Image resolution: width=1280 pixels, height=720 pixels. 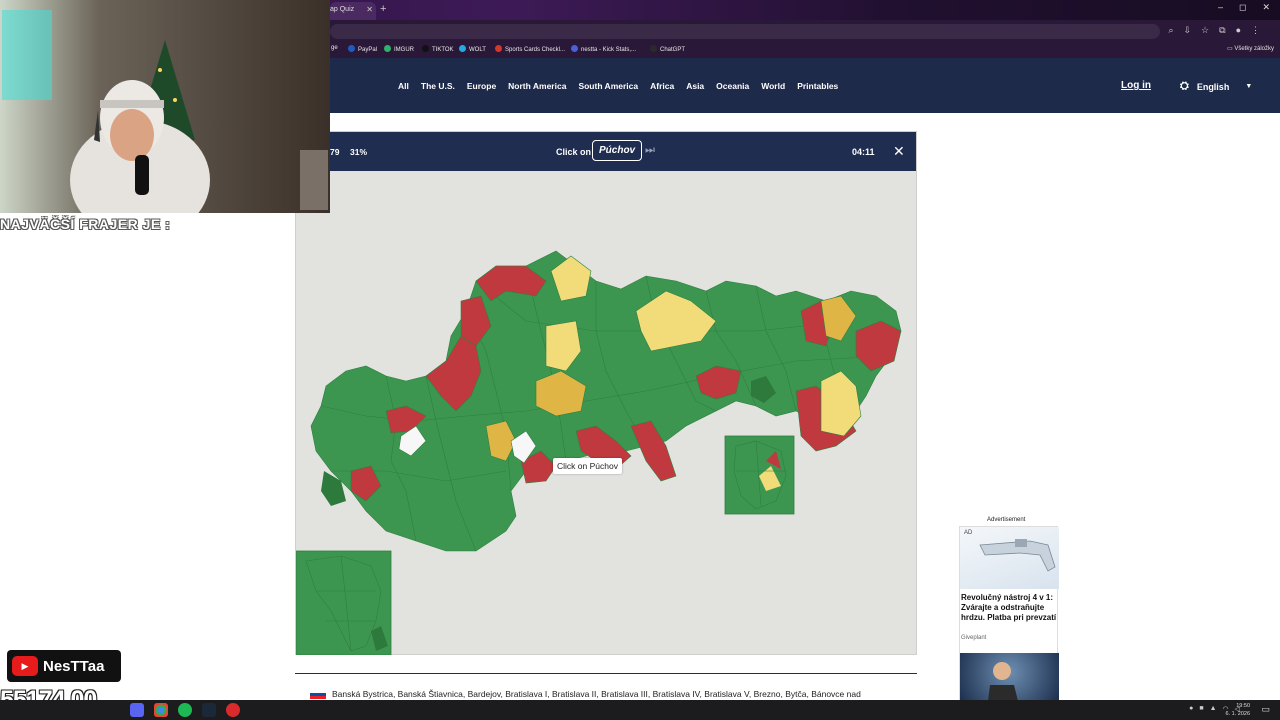 I want to click on clock-date: 6. 1. 2026, so click(x=1237, y=714).